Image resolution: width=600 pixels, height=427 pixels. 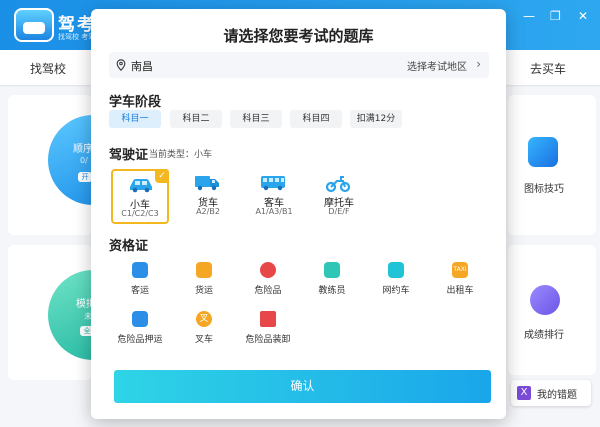 I want to click on license-code: C1/C2/C3, so click(x=140, y=213).